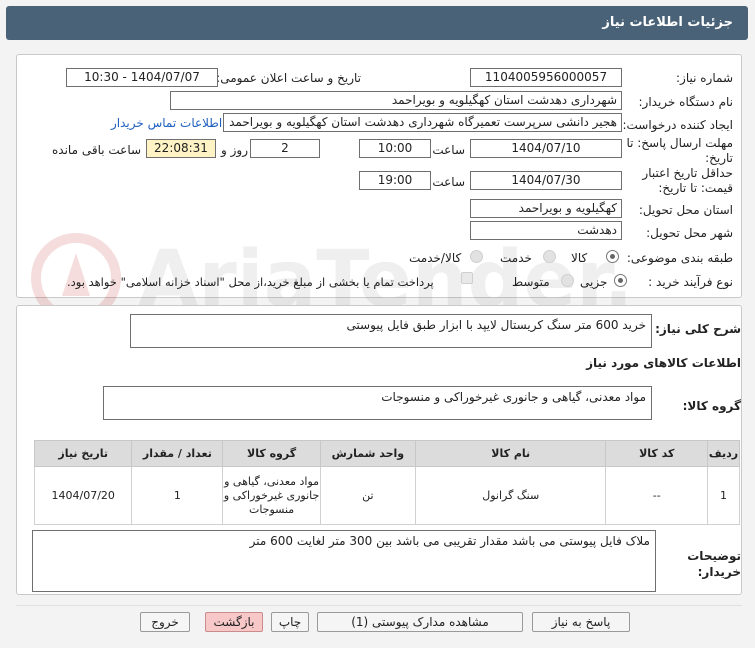 This screenshot has width=755, height=648. What do you see at coordinates (395, 180) in the screenshot?
I see `validity-time-field: 19:00` at bounding box center [395, 180].